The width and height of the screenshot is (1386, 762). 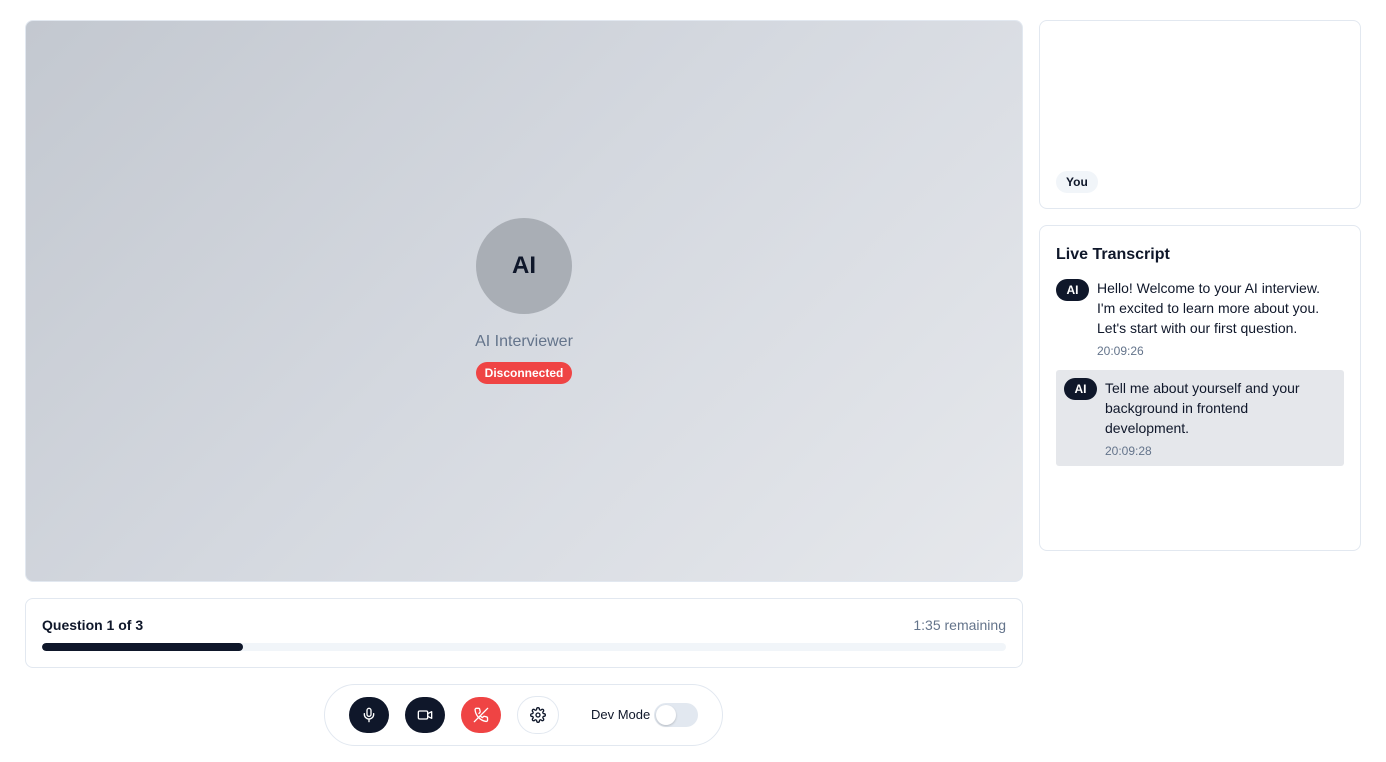 What do you see at coordinates (1077, 182) in the screenshot?
I see `self-view-label: You` at bounding box center [1077, 182].